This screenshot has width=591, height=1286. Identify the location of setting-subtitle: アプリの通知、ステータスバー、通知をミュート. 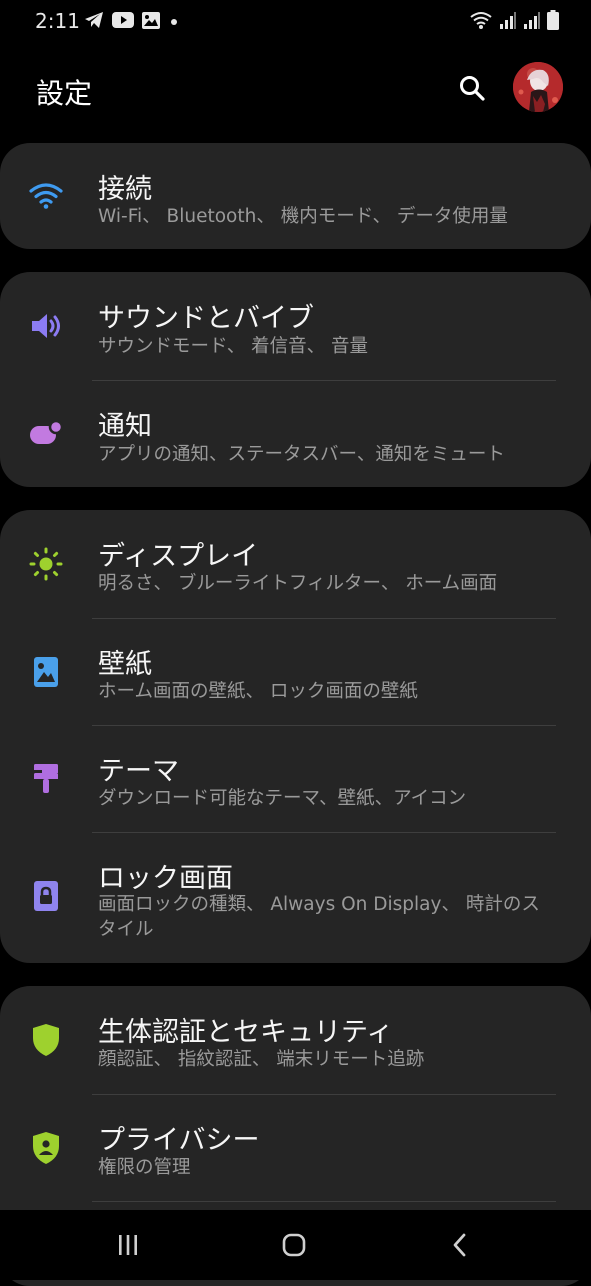
(301, 454).